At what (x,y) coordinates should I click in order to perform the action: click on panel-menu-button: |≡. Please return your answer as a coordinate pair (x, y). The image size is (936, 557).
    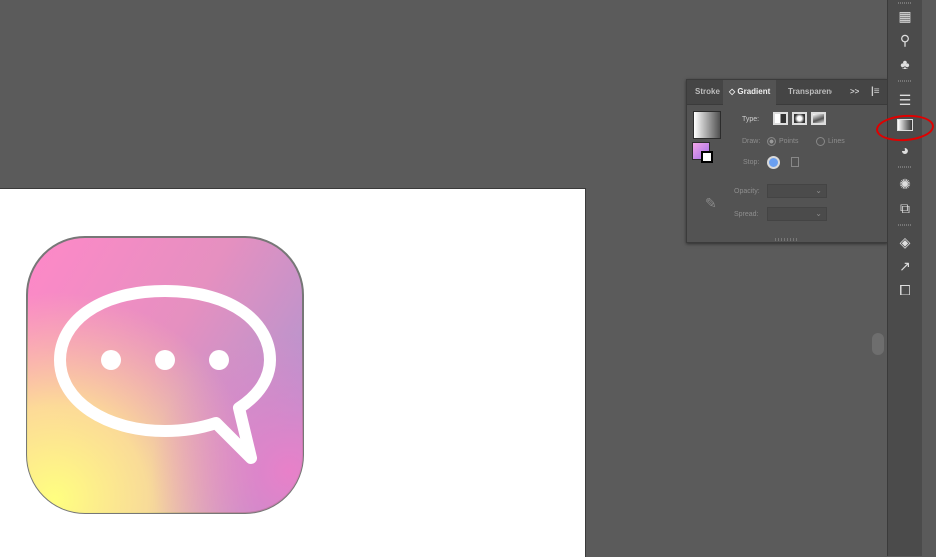
    Looking at the image, I should click on (875, 92).